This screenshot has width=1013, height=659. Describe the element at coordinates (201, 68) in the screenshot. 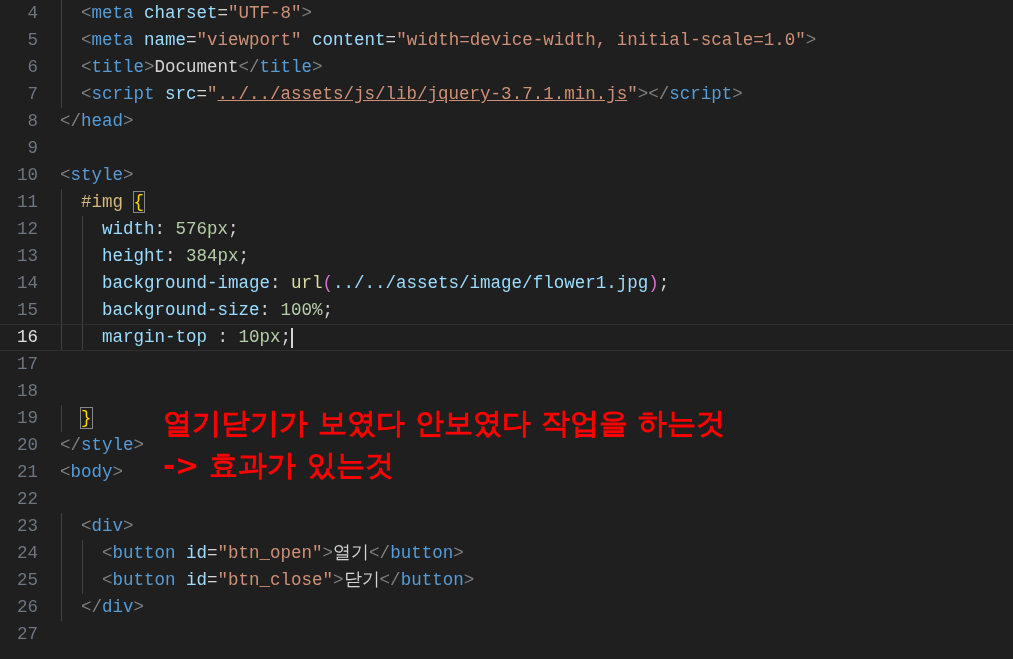

I see `code-line: <title>Document</title>` at that location.